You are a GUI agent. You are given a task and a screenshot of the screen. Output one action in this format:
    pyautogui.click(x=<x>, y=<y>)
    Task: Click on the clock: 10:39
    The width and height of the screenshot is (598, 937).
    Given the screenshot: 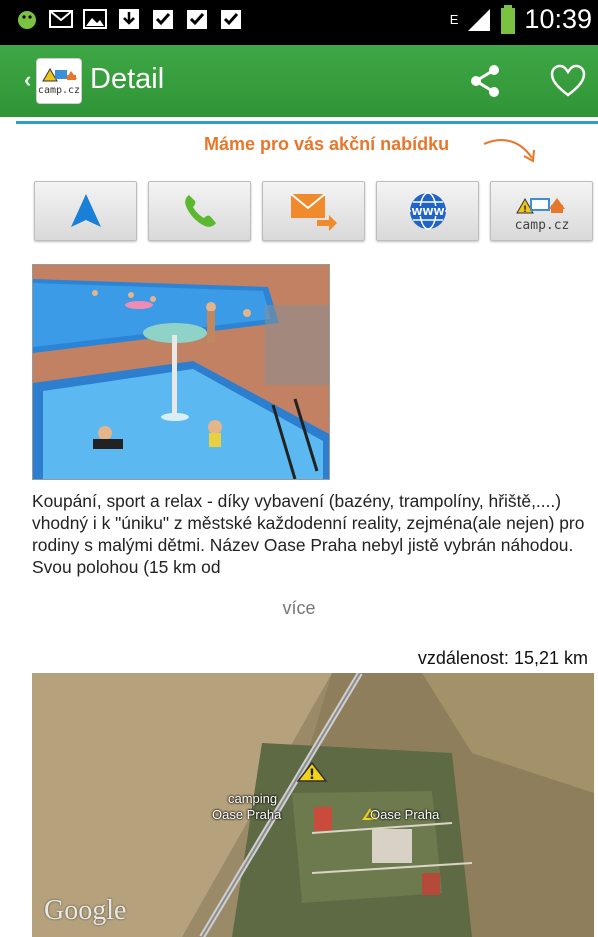 What is the action you would take?
    pyautogui.click(x=558, y=19)
    